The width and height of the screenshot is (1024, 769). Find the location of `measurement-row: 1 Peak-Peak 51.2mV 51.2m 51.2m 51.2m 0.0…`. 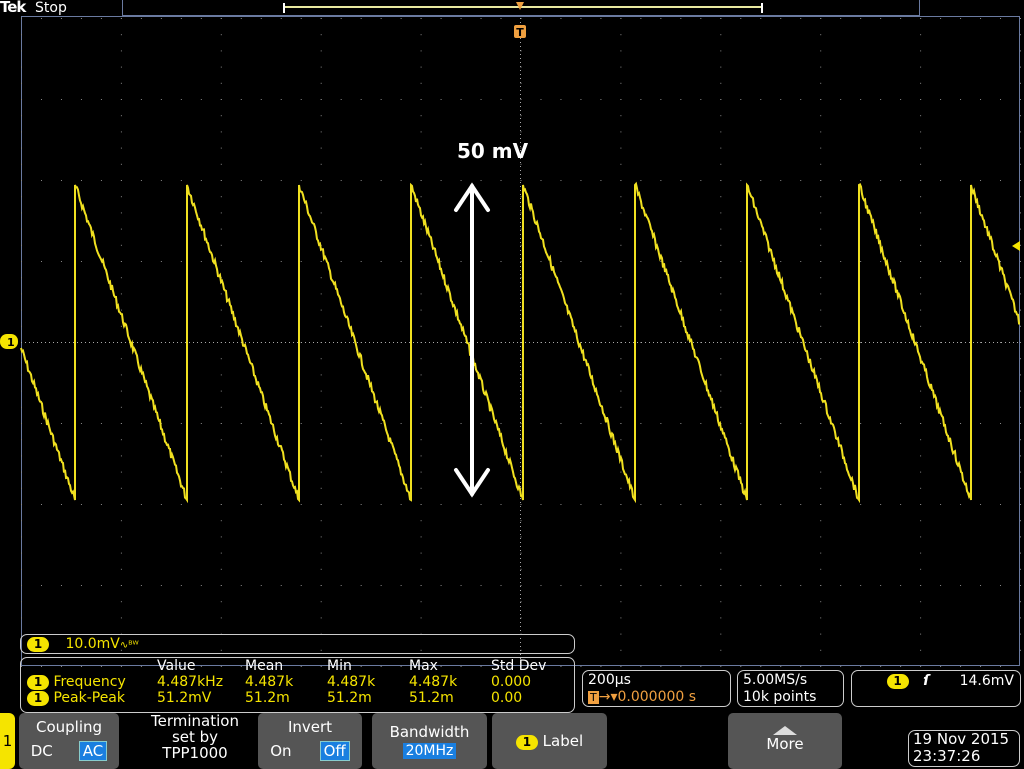

measurement-row: 1 Peak-Peak 51.2mV 51.2m 51.2m 51.2m 0.0… is located at coordinates (286, 698).